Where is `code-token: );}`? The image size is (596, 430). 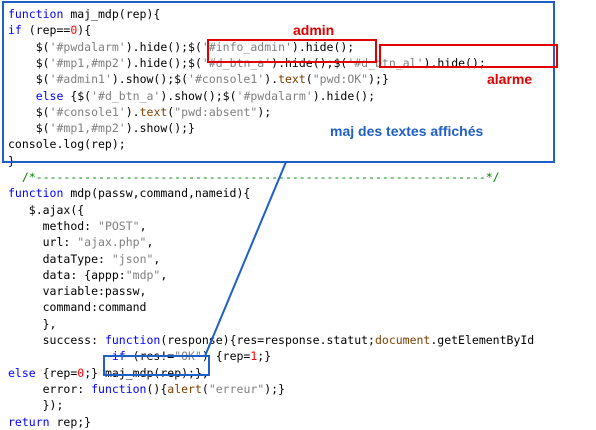
code-token: );} is located at coordinates (274, 388).